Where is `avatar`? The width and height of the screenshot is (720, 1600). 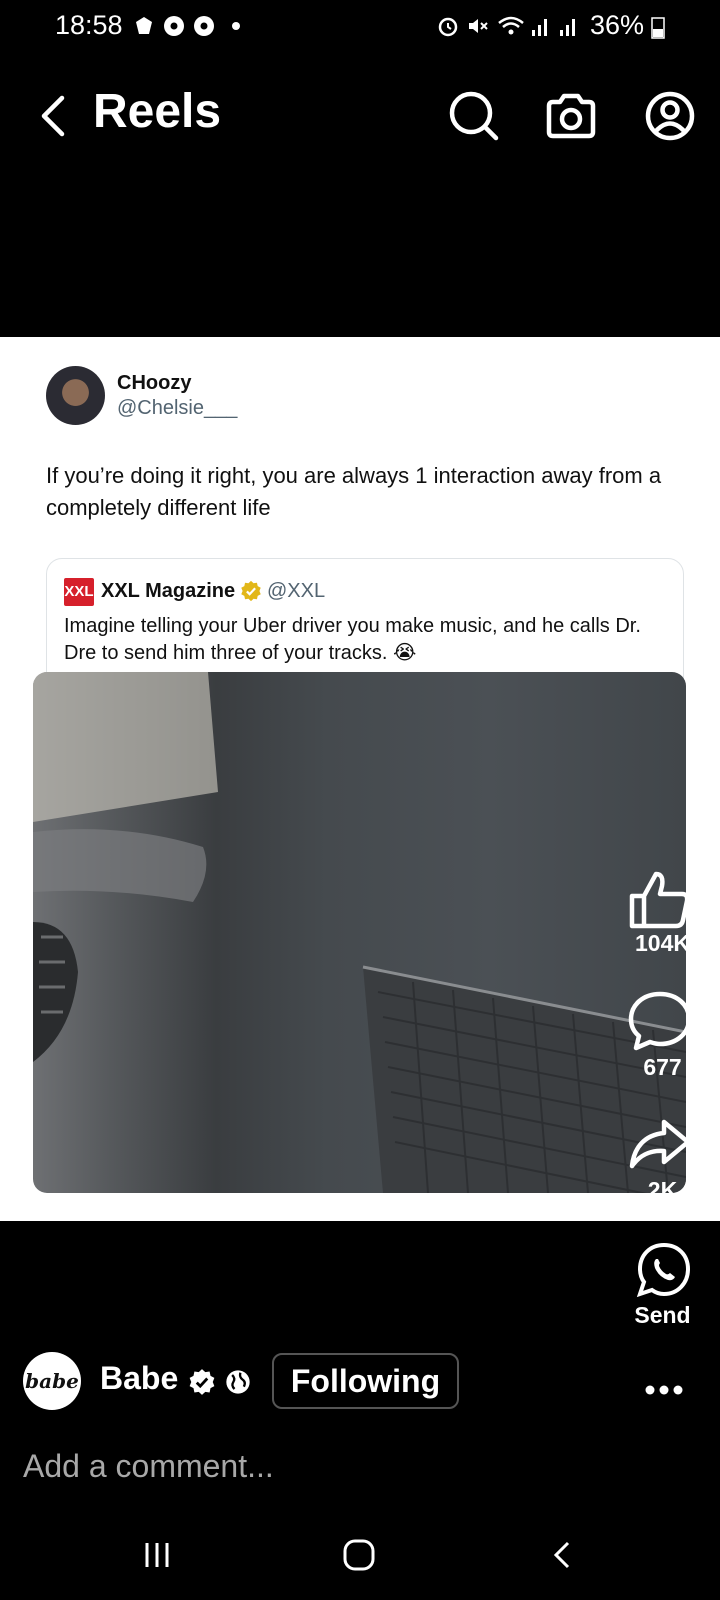 avatar is located at coordinates (75, 395).